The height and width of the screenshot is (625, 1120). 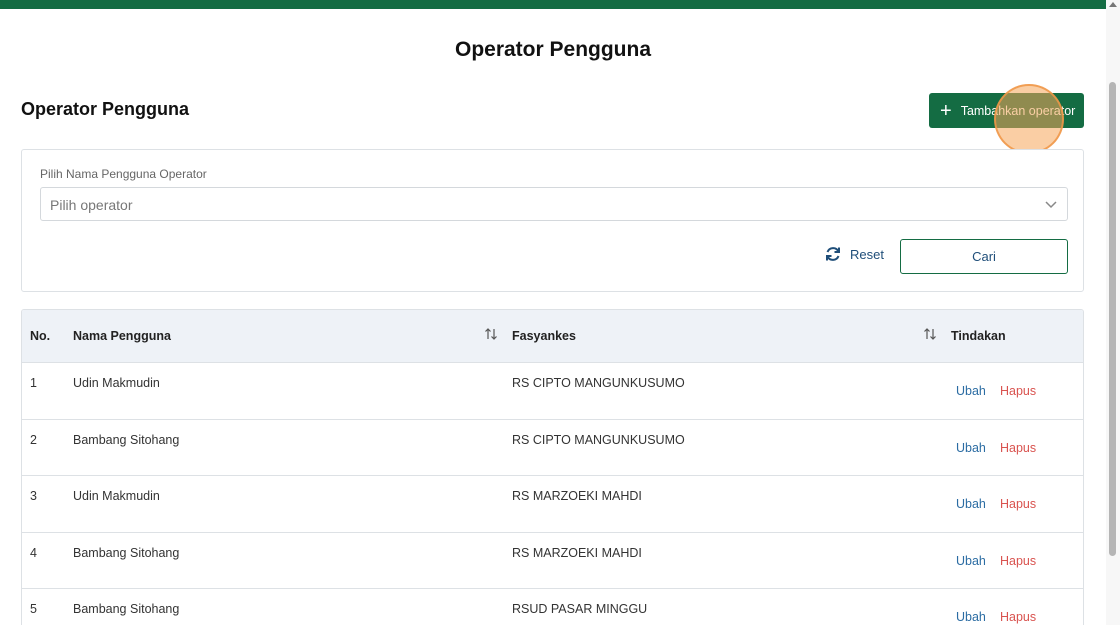 I want to click on reset-button: Reset, so click(x=854, y=254).